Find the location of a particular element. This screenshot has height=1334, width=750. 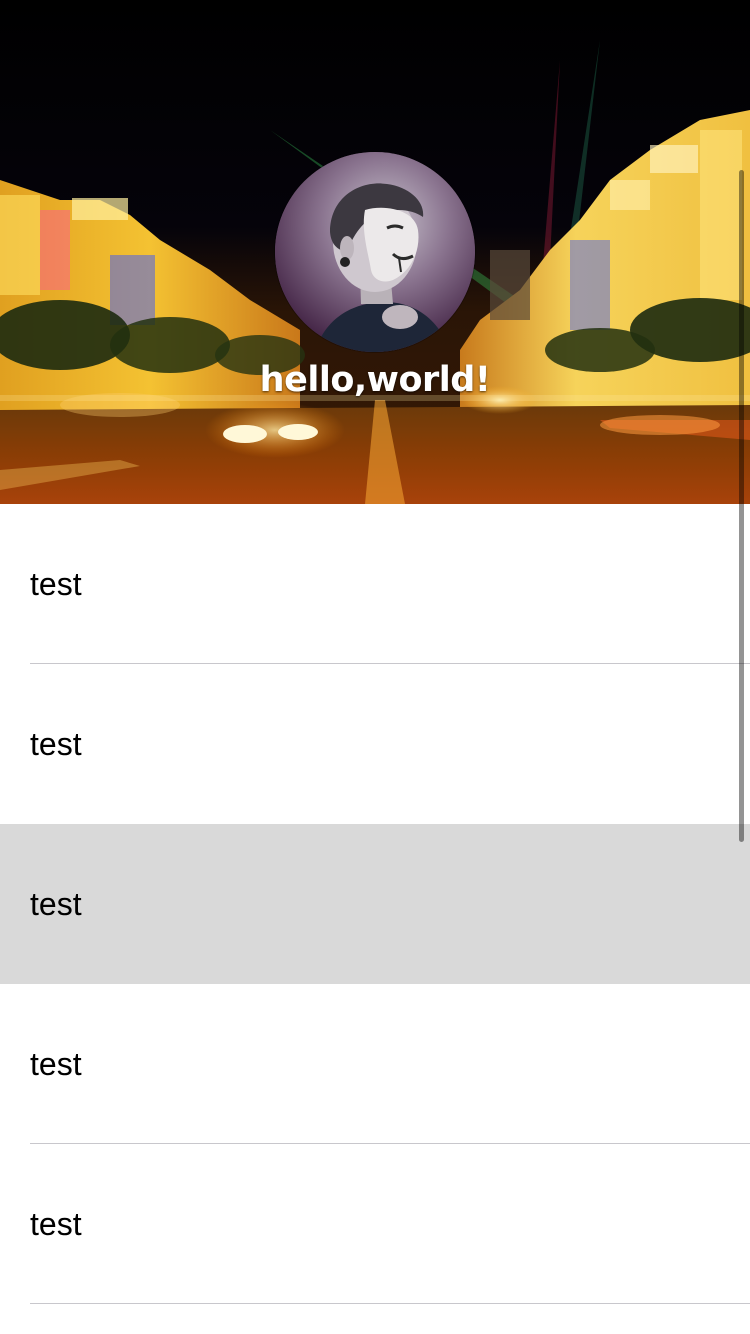

avatar is located at coordinates (375, 252).